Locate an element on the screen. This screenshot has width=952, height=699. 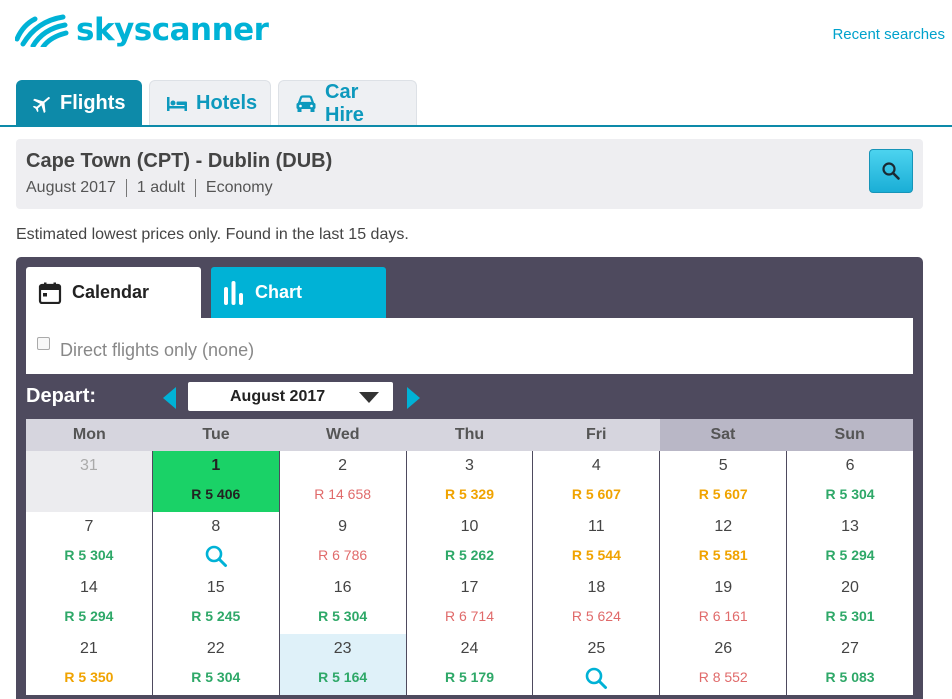
calendar-day-cell: 16 R 5 304 is located at coordinates (342, 603).